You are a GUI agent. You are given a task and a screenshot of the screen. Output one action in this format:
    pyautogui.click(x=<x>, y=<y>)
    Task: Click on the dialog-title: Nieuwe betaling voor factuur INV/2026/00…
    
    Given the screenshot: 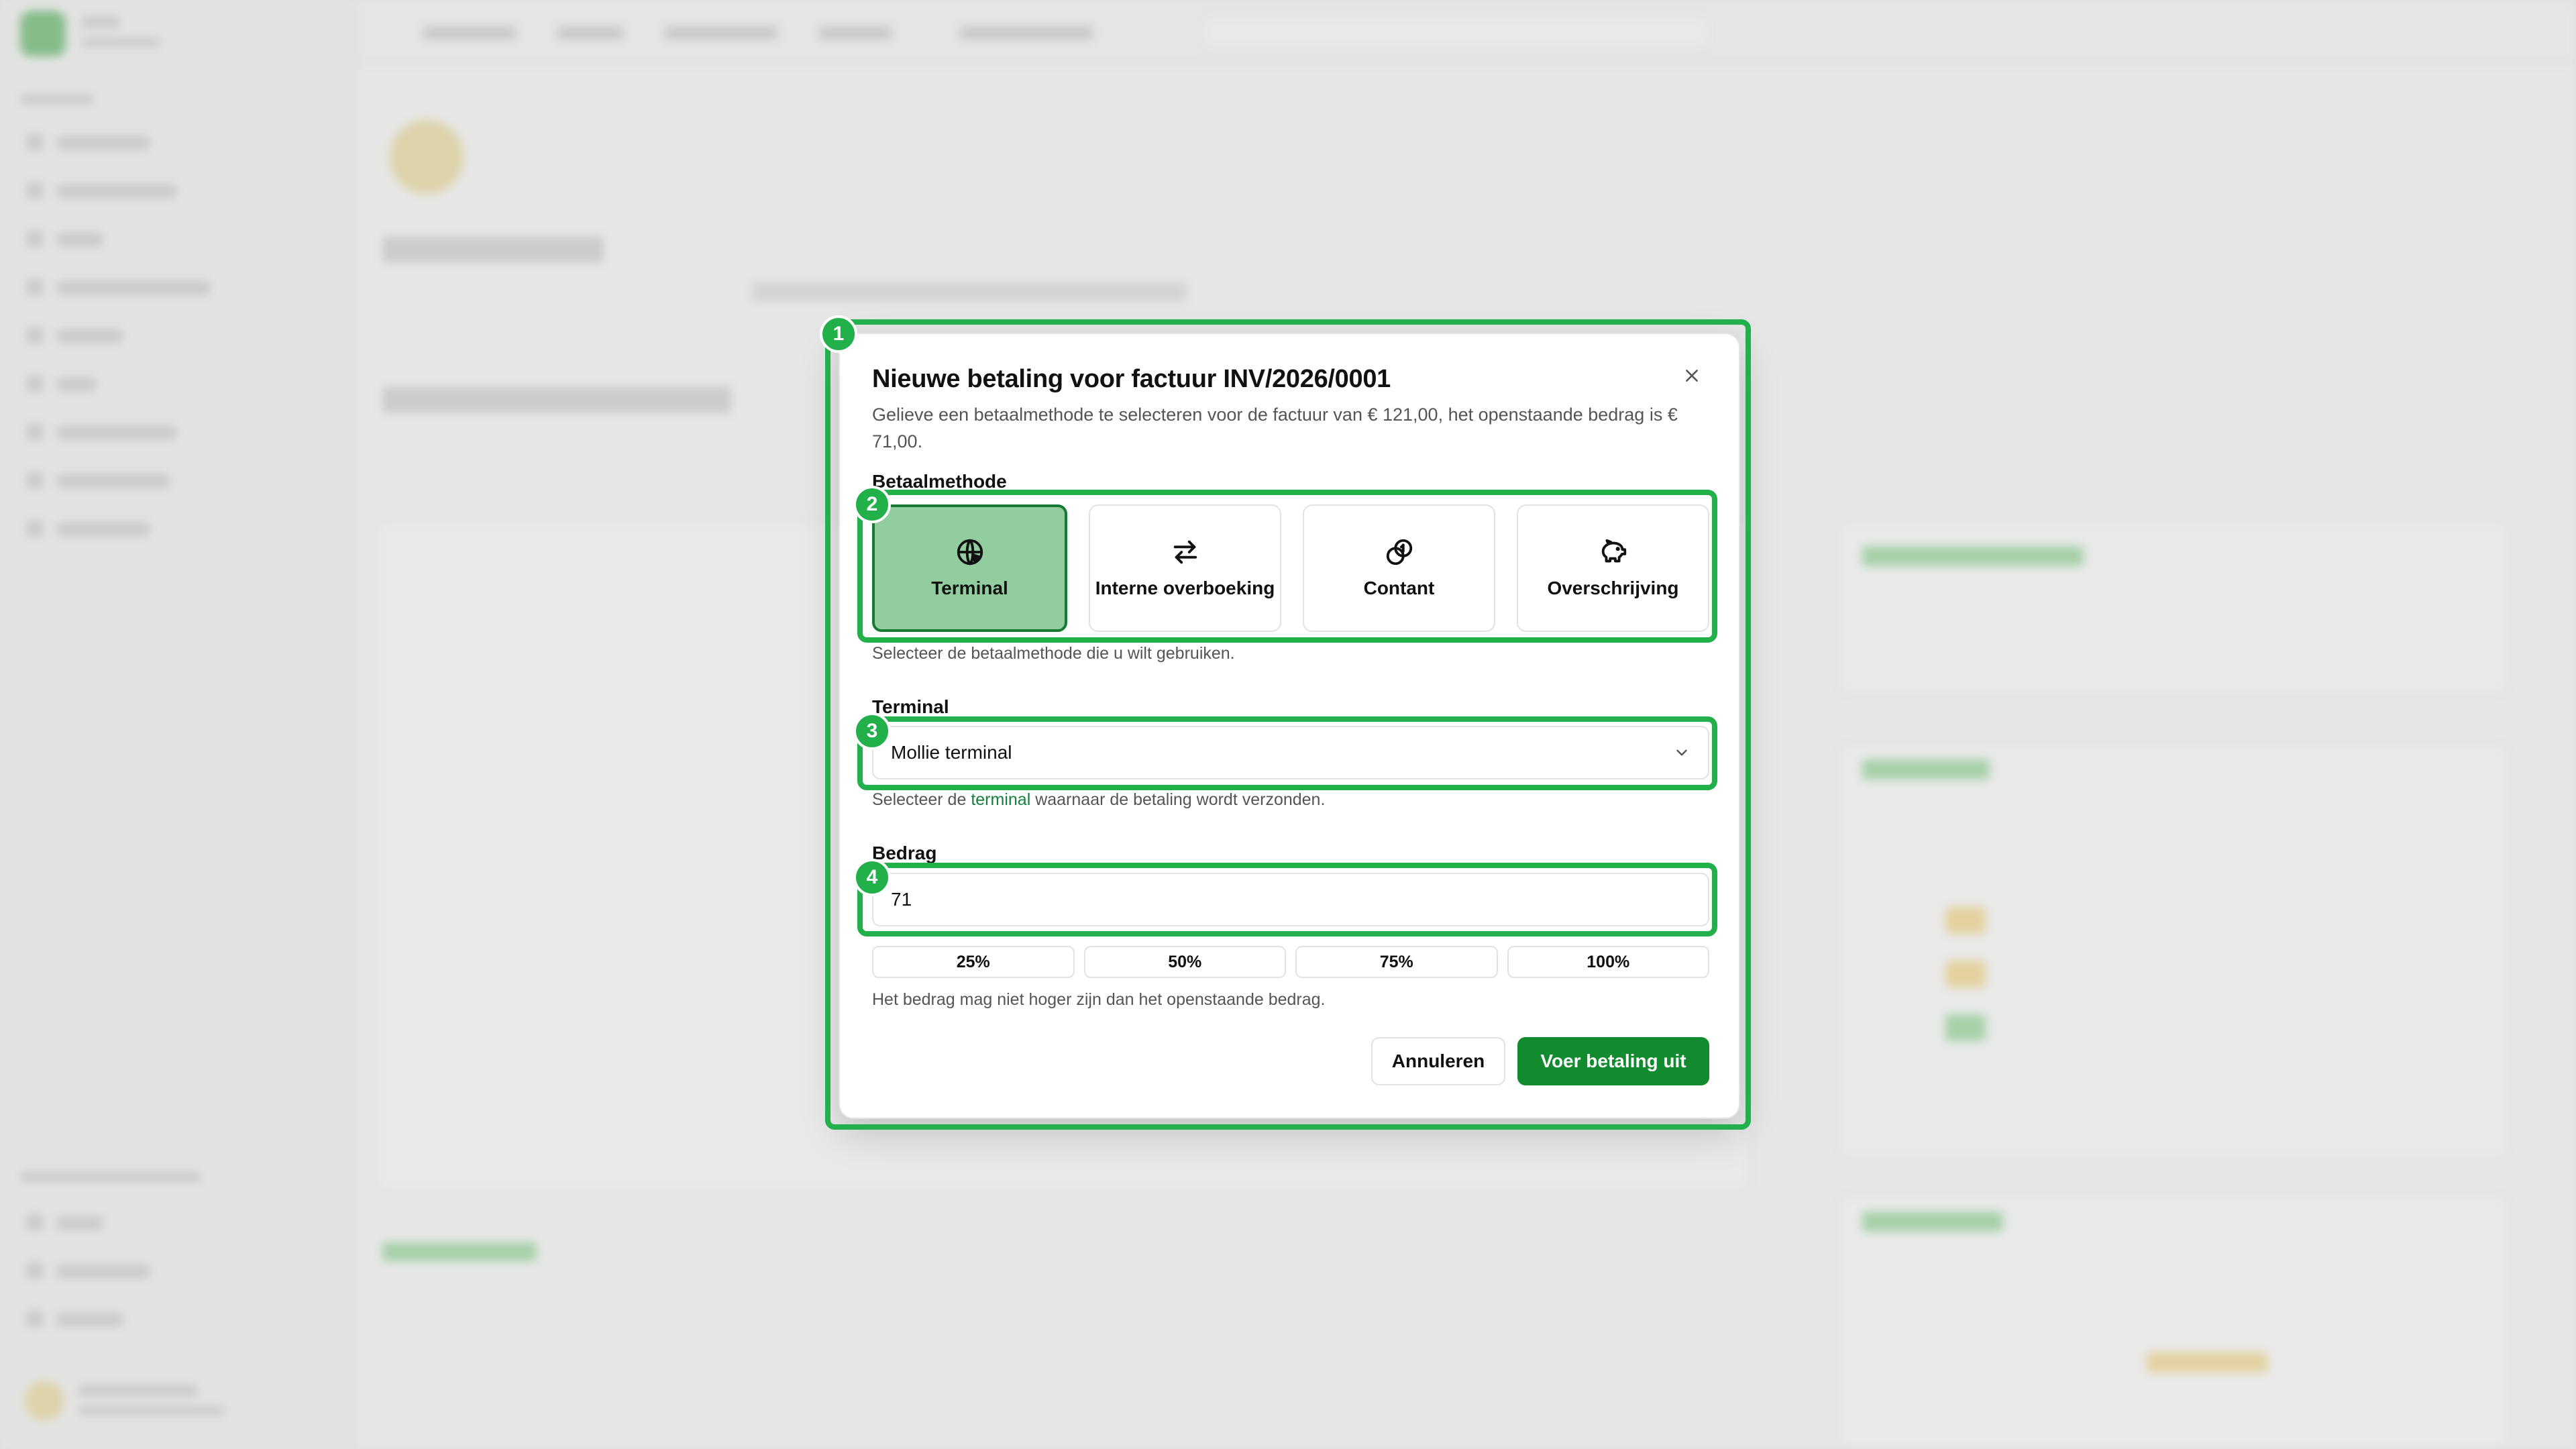 What is the action you would take?
    pyautogui.click(x=1131, y=379)
    